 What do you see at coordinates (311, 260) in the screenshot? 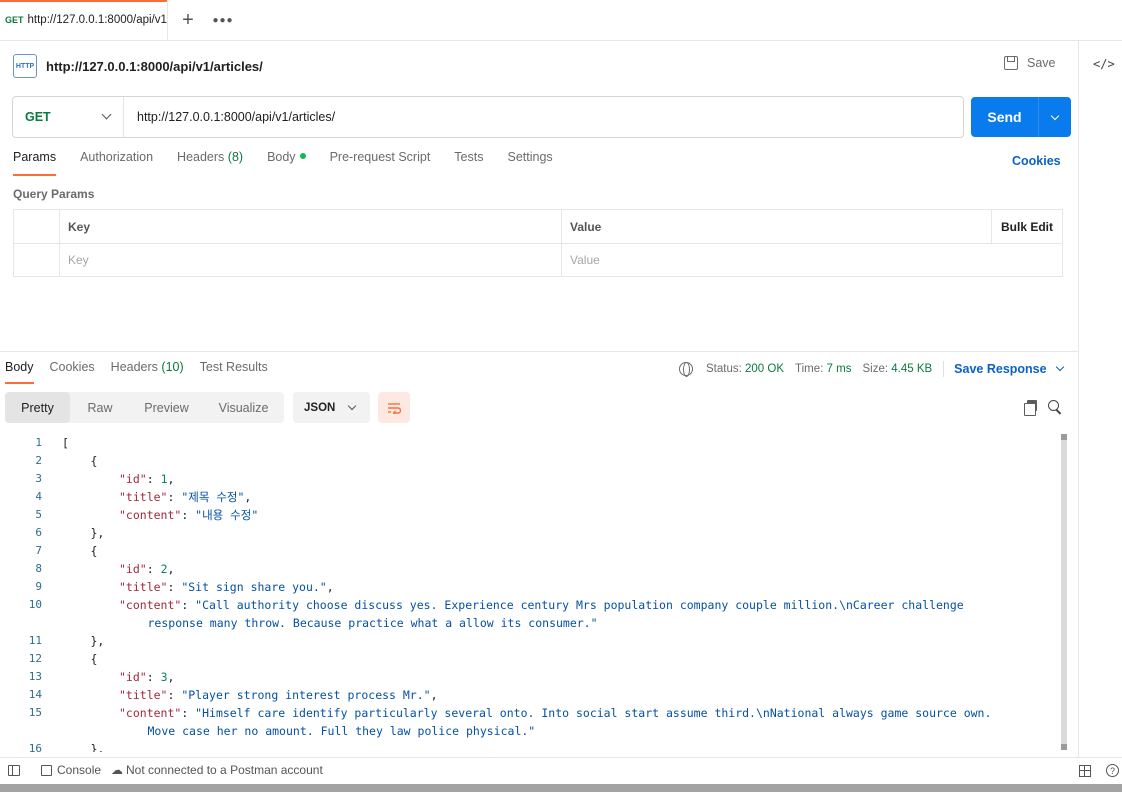
I see `key-input: Key` at bounding box center [311, 260].